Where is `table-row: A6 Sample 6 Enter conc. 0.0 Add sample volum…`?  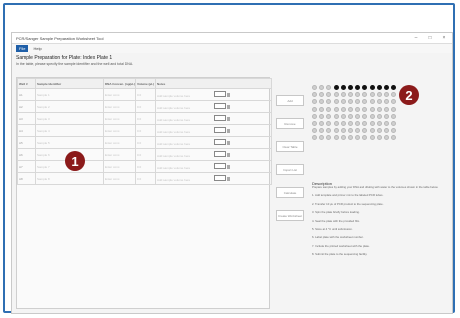 table-row: A6 Sample 6 Enter conc. 0.0 Add sample volum… is located at coordinates (144, 154).